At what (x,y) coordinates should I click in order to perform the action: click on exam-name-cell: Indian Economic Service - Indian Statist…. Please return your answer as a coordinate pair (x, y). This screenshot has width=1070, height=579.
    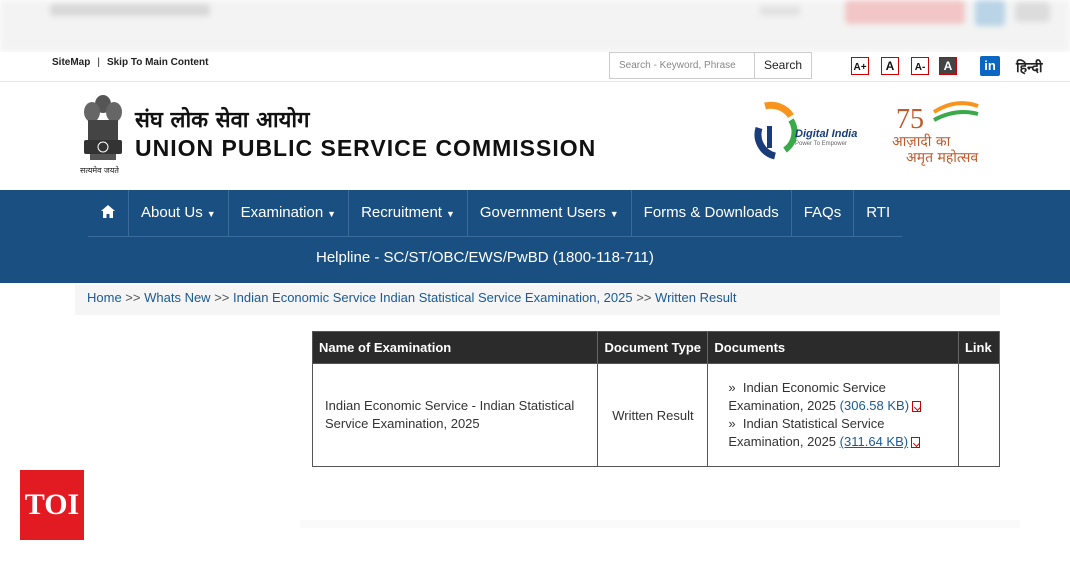
    Looking at the image, I should click on (455, 415).